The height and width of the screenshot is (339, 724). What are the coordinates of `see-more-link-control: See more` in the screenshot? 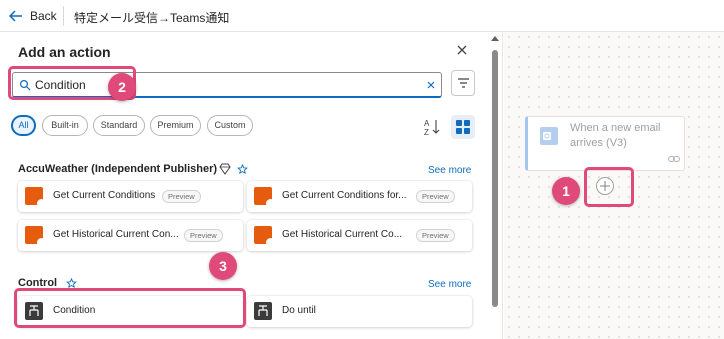 It's located at (449, 284).